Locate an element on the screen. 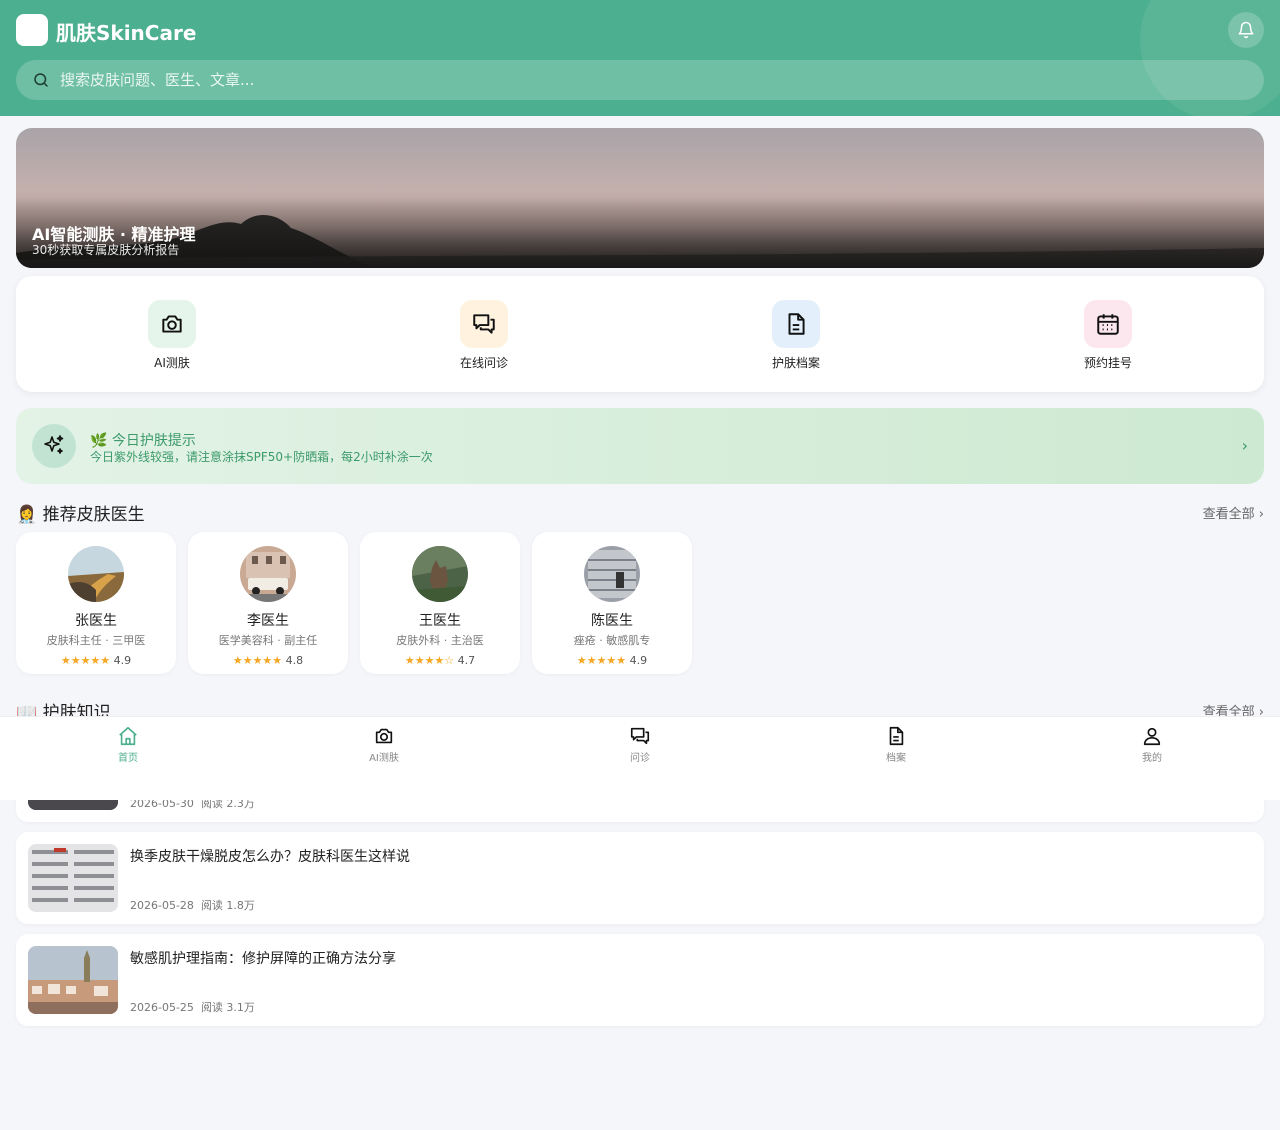  quick-action-appointment: 预约挂号 is located at coordinates (1108, 334).